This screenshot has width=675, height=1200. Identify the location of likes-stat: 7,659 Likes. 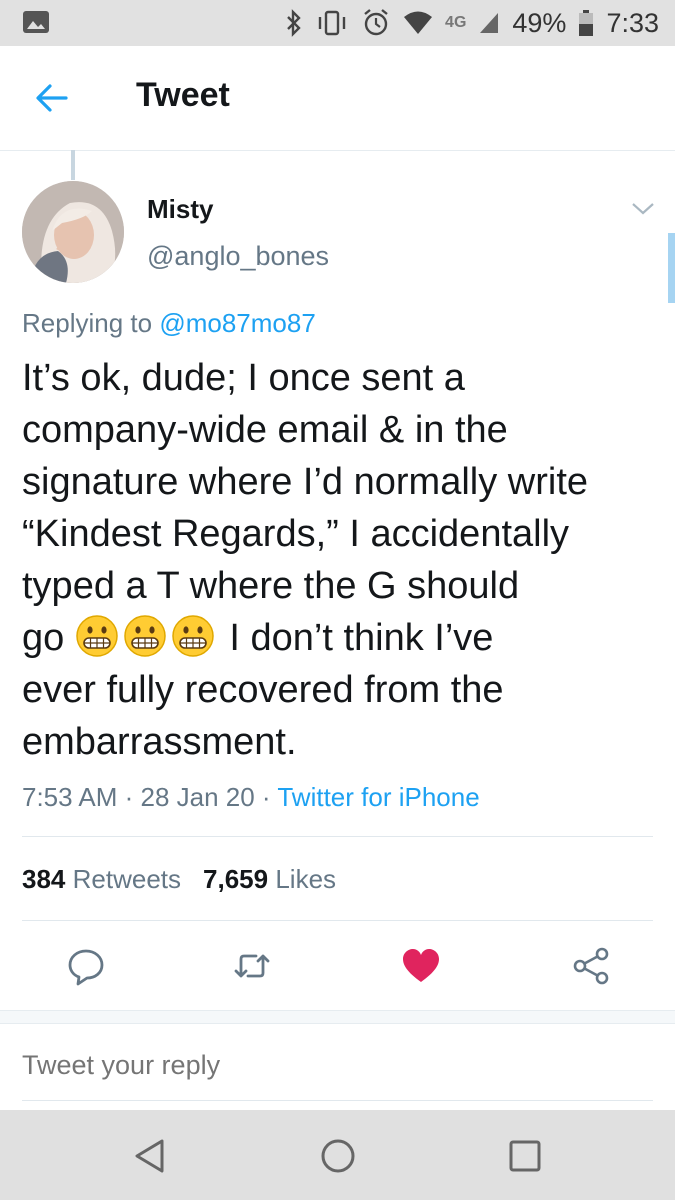
(269, 879).